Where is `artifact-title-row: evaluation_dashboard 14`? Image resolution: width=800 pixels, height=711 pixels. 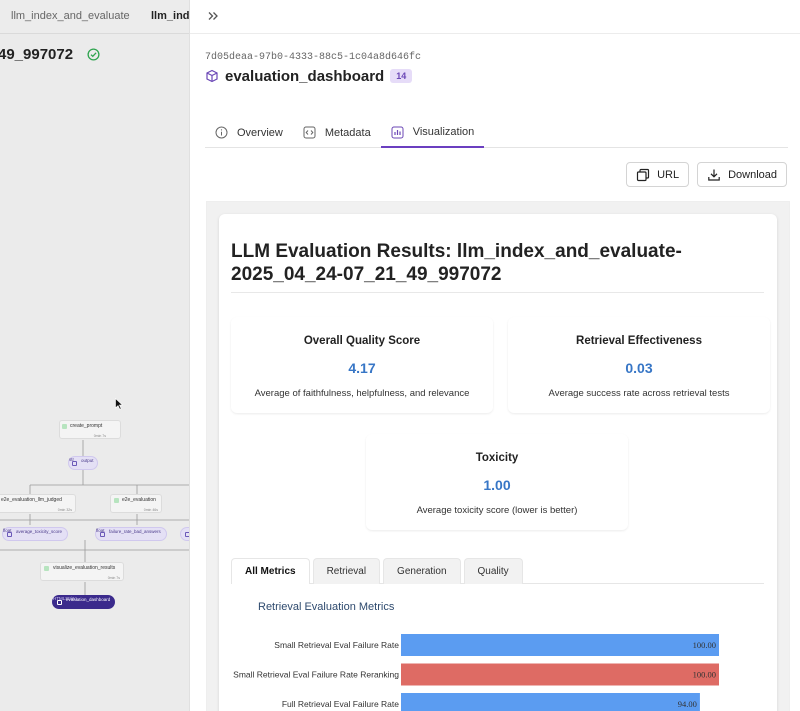 artifact-title-row: evaluation_dashboard 14 is located at coordinates (309, 76).